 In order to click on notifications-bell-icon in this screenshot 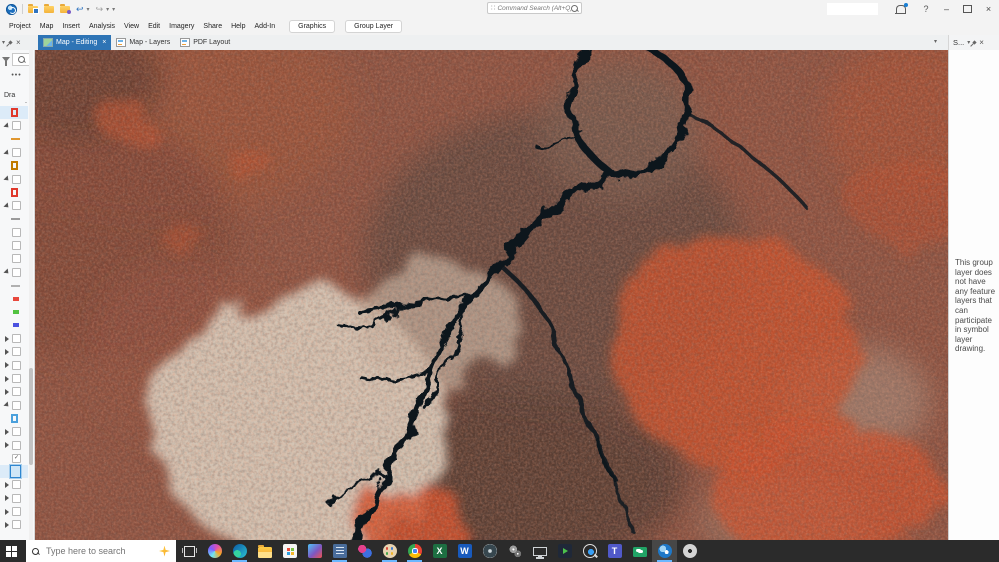, I will do `click(901, 8)`.